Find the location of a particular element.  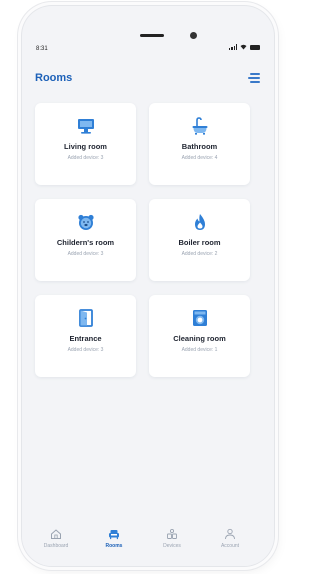

speaker-notch is located at coordinates (152, 35).